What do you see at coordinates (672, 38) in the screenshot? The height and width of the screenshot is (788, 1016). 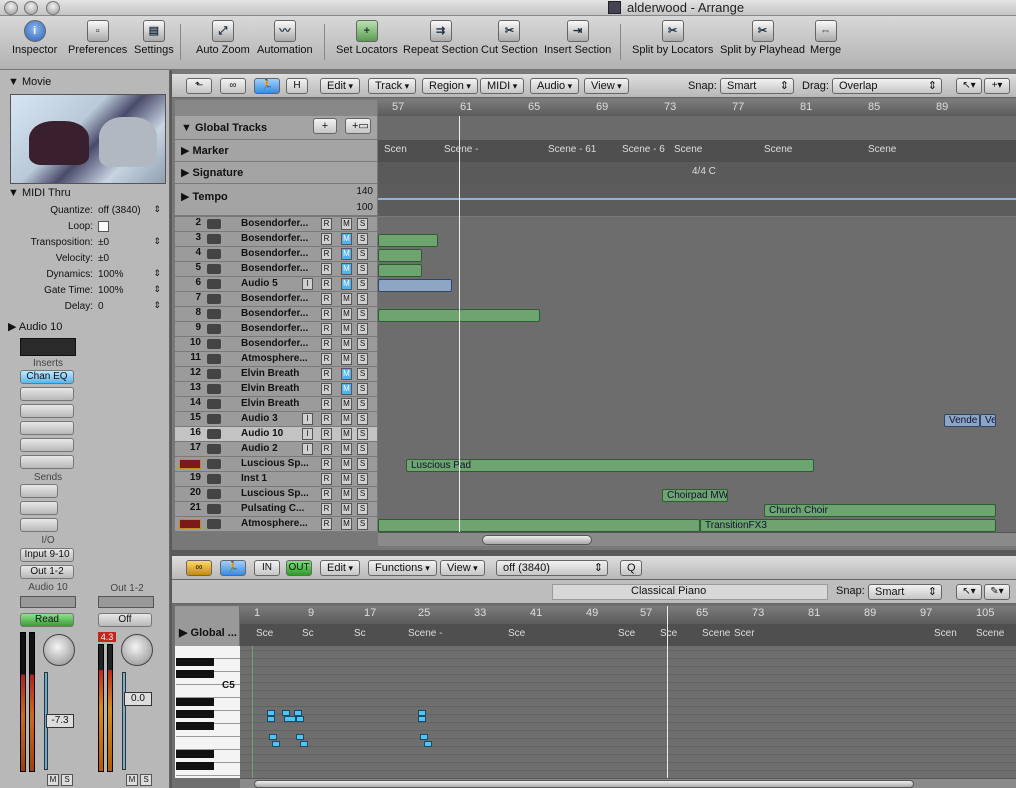 I see `split-by-locators-button: ✂ Split by Locators` at bounding box center [672, 38].